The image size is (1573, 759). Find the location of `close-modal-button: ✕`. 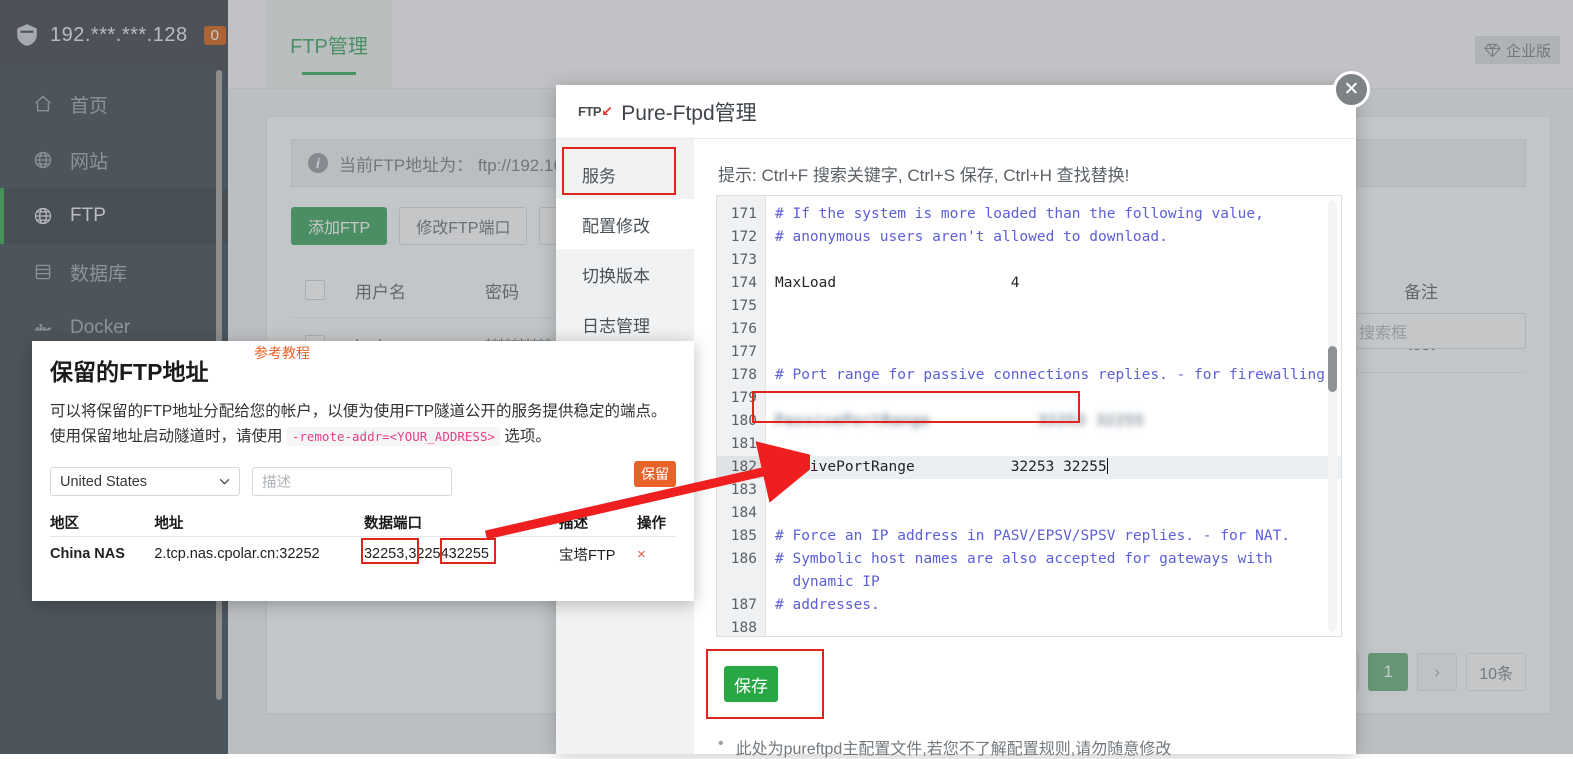

close-modal-button: ✕ is located at coordinates (1351, 89).